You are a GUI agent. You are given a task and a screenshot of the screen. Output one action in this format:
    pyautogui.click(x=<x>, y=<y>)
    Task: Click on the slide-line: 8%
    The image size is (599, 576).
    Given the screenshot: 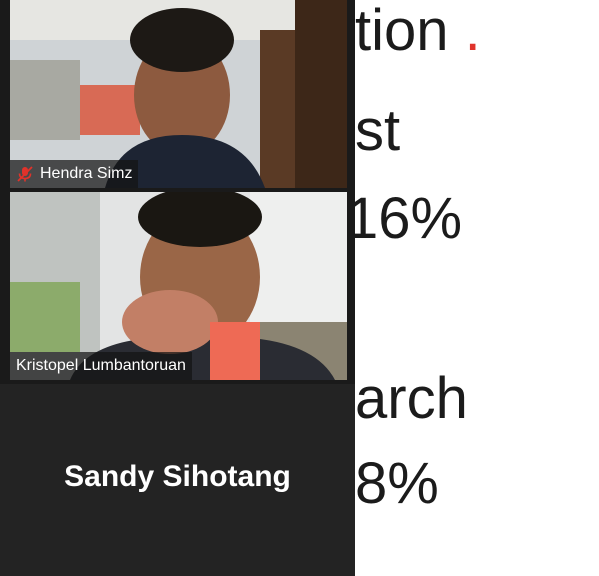 What is the action you would take?
    pyautogui.click(x=397, y=483)
    